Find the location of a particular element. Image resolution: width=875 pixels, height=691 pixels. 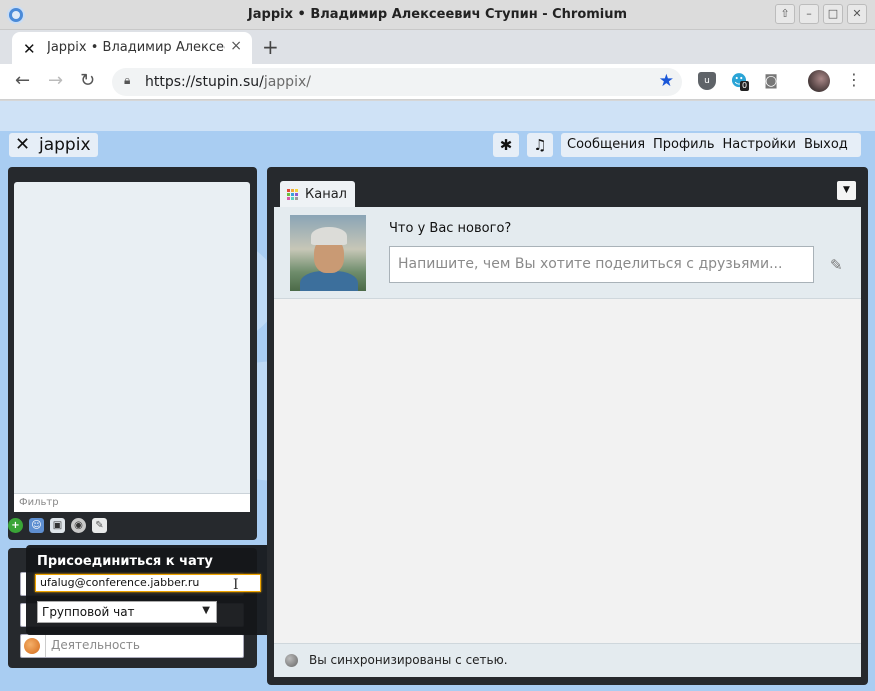

music-button: ♫ is located at coordinates (540, 145).